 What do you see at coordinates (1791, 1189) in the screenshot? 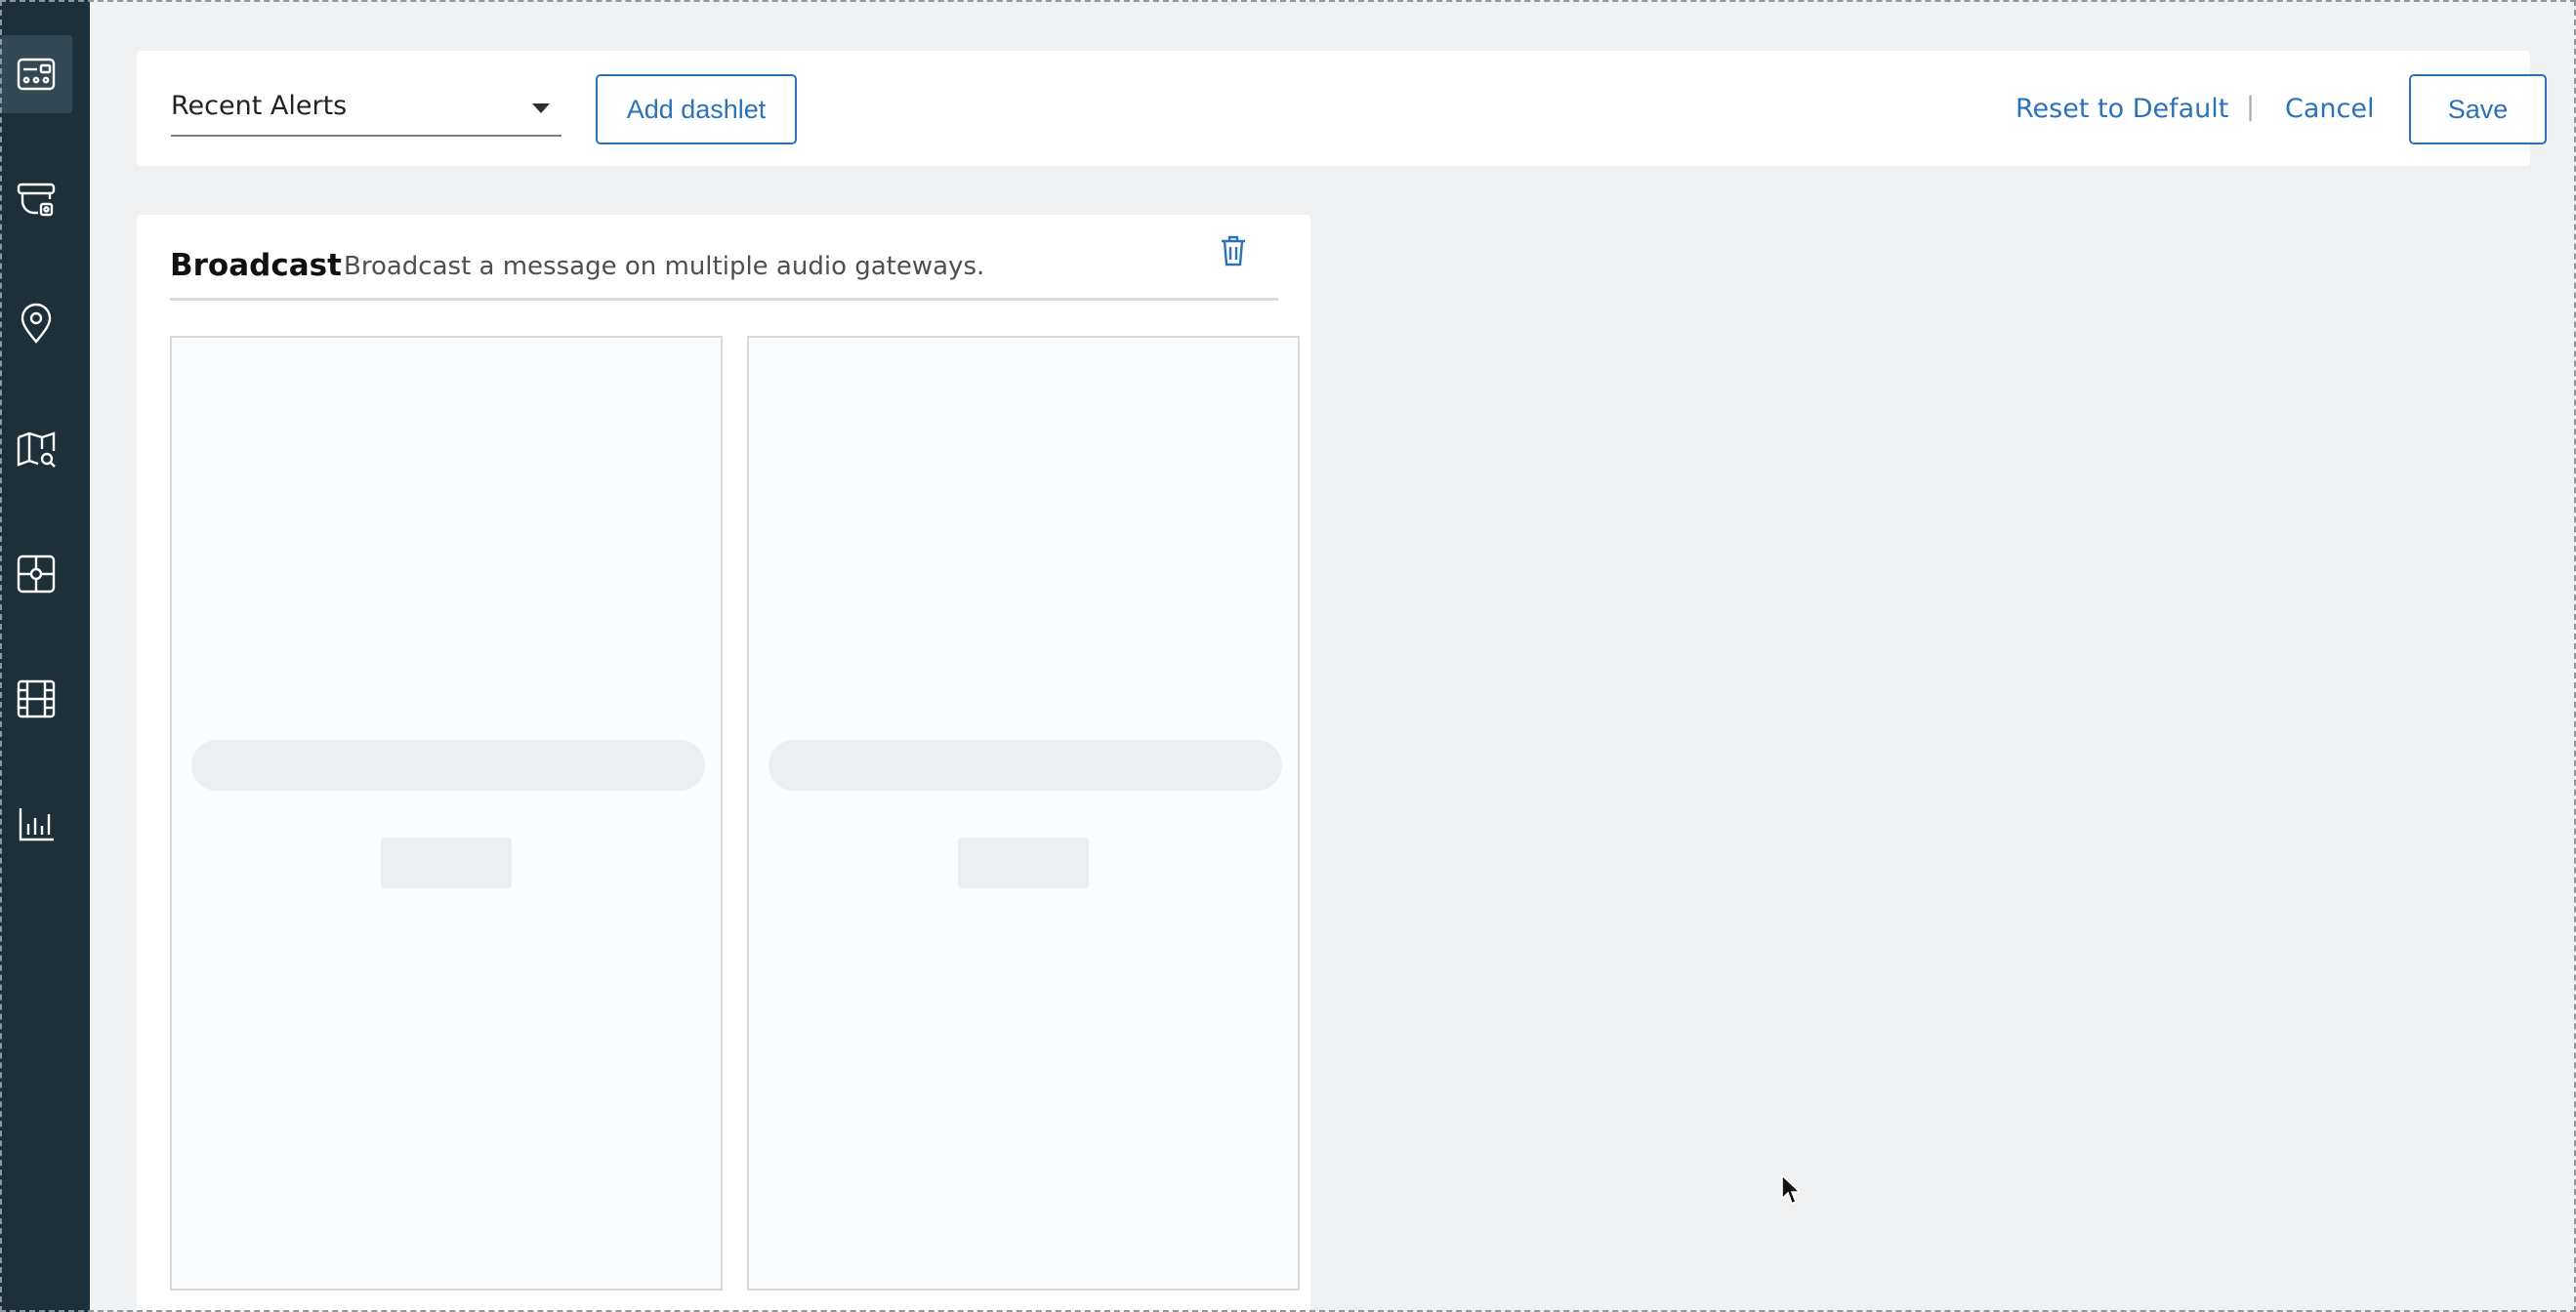
I see `mouse-pointer-icon` at bounding box center [1791, 1189].